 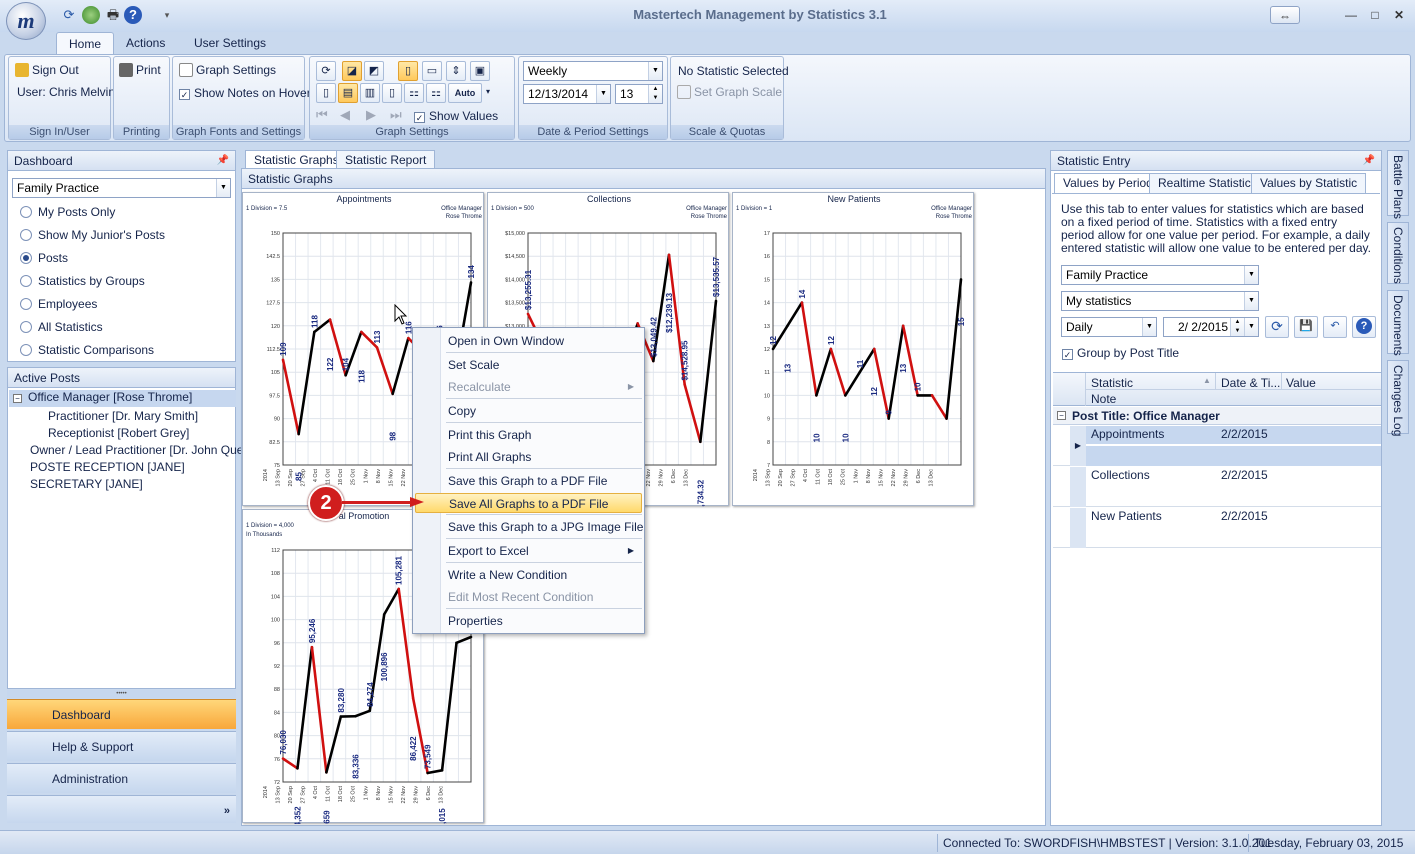 What do you see at coordinates (729, 92) in the screenshot?
I see `set-graph-scale-button: Set Graph Scale` at bounding box center [729, 92].